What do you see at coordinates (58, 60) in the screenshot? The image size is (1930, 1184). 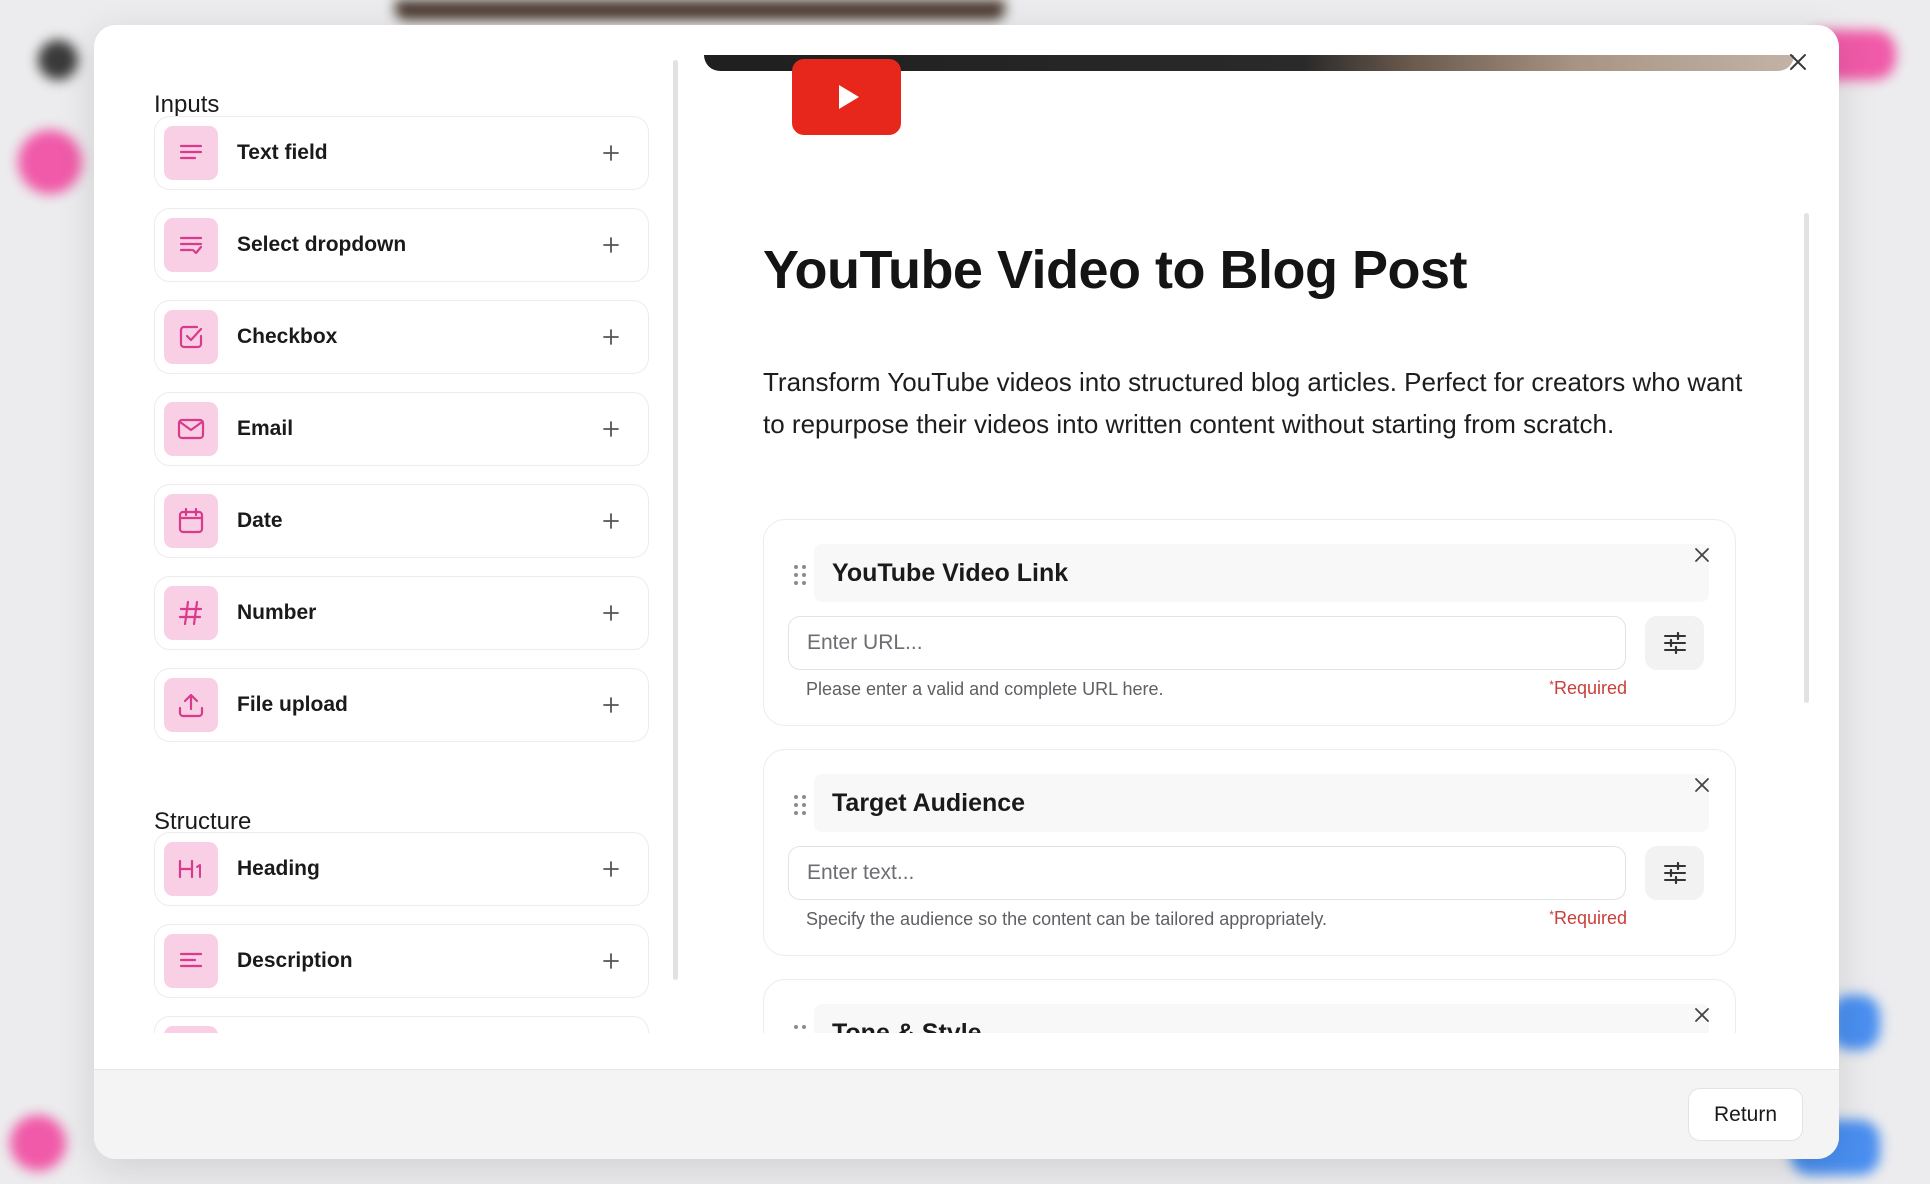 I see `background-logo` at bounding box center [58, 60].